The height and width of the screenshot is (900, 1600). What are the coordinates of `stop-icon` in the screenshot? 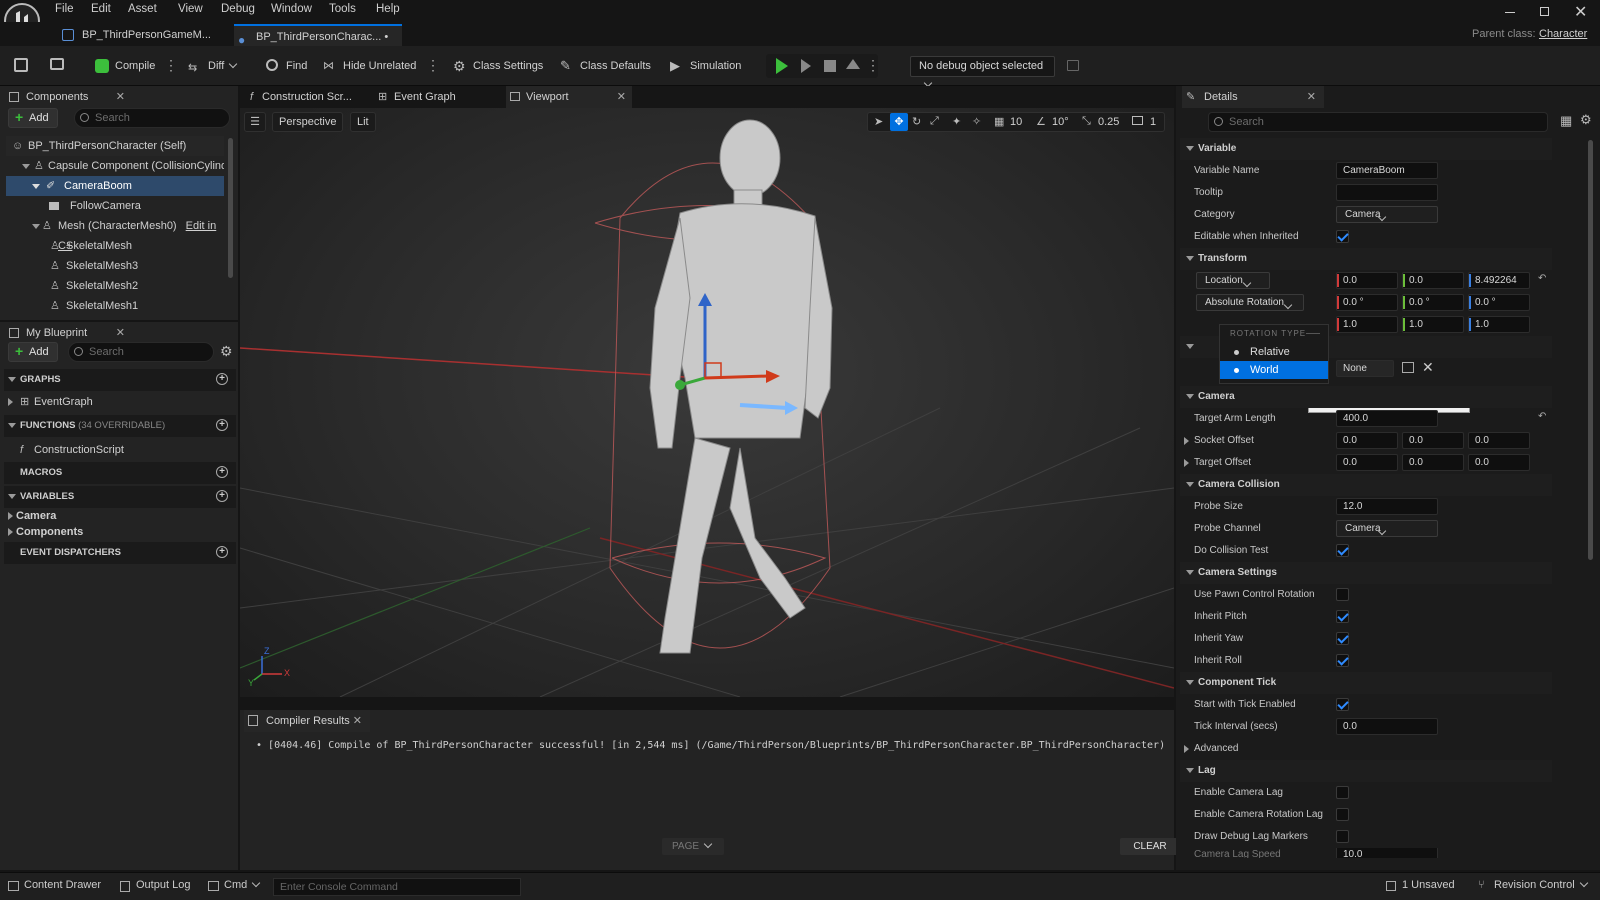 It's located at (830, 66).